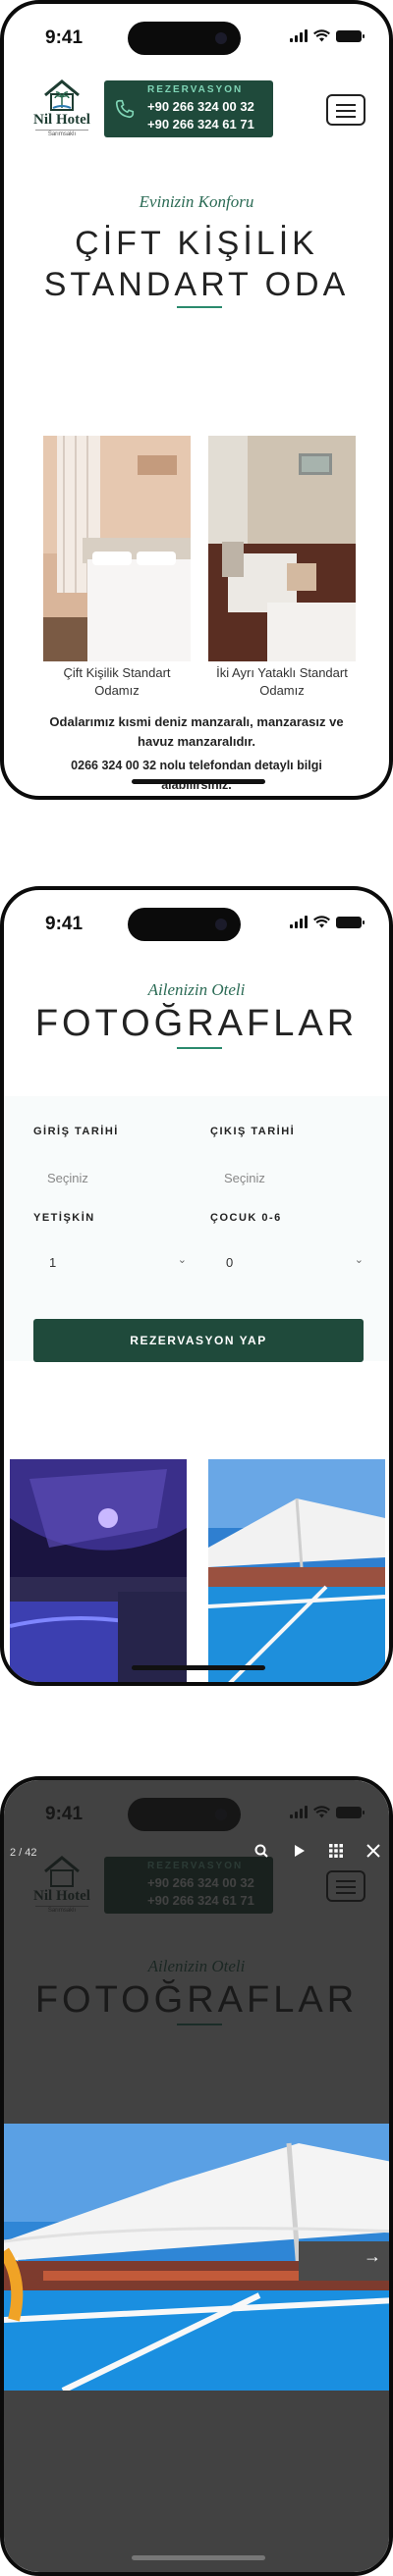 Image resolution: width=393 pixels, height=2576 pixels. I want to click on room-caption-twin: İki Ayrı Yataklı Standart Odamız, so click(282, 681).